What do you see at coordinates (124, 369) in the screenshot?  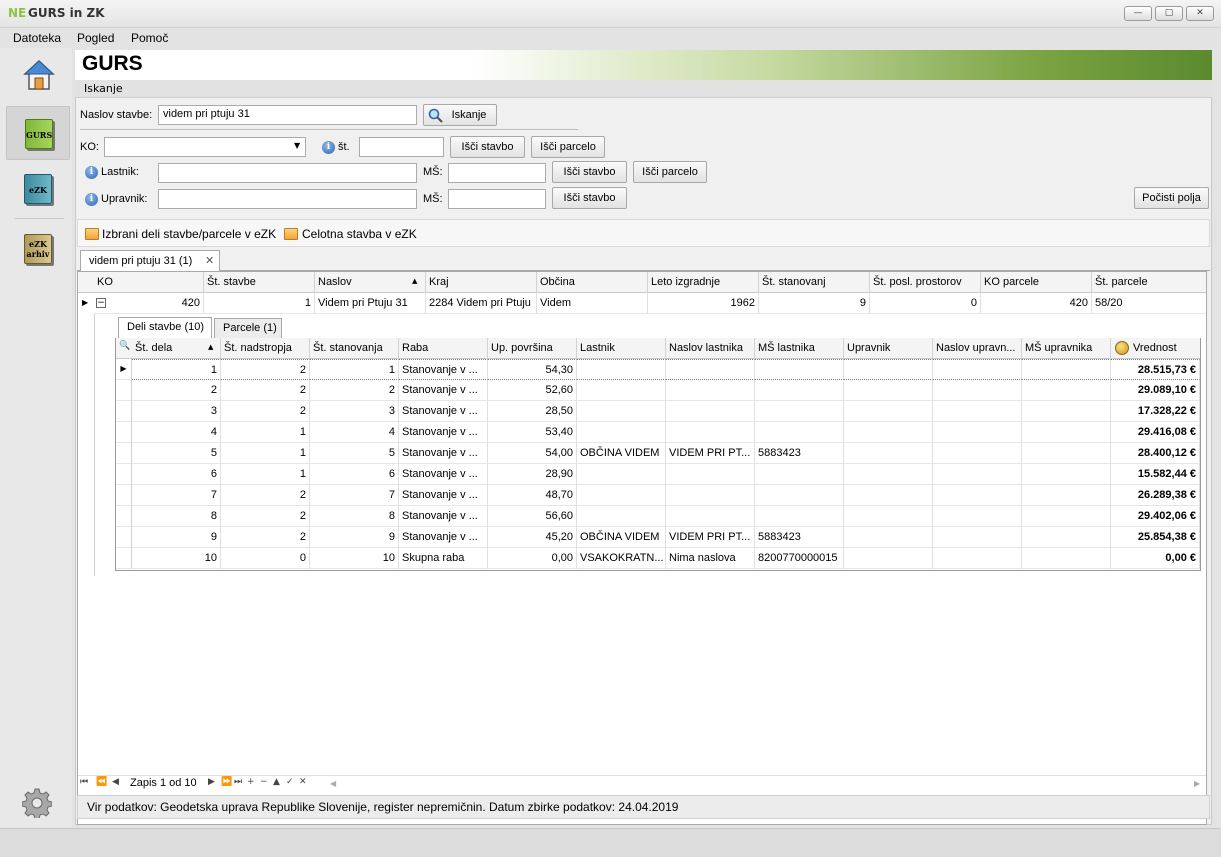 I see `row-indicator: ▶` at bounding box center [124, 369].